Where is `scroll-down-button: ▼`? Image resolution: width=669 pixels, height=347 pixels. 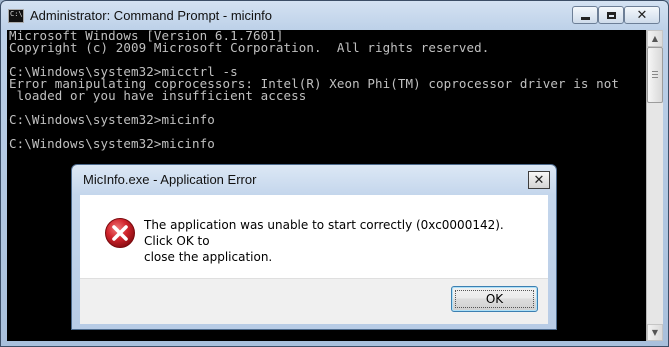 scroll-down-button: ▼ is located at coordinates (655, 332).